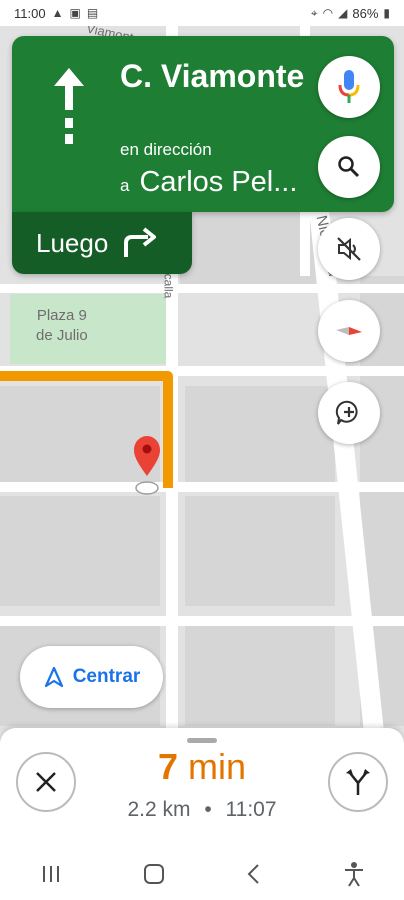  I want to click on park-label-line2: de Julio, so click(62, 335).